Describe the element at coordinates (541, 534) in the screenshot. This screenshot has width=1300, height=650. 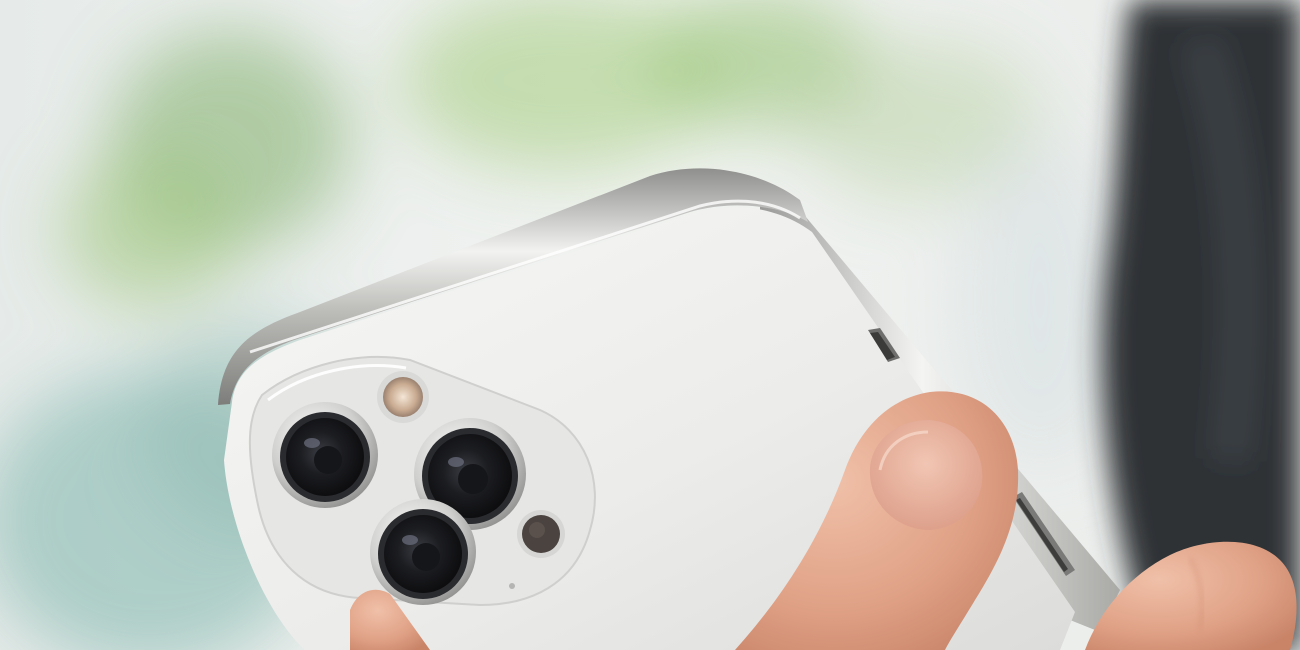
I see `lidar-sensor-icon` at that location.